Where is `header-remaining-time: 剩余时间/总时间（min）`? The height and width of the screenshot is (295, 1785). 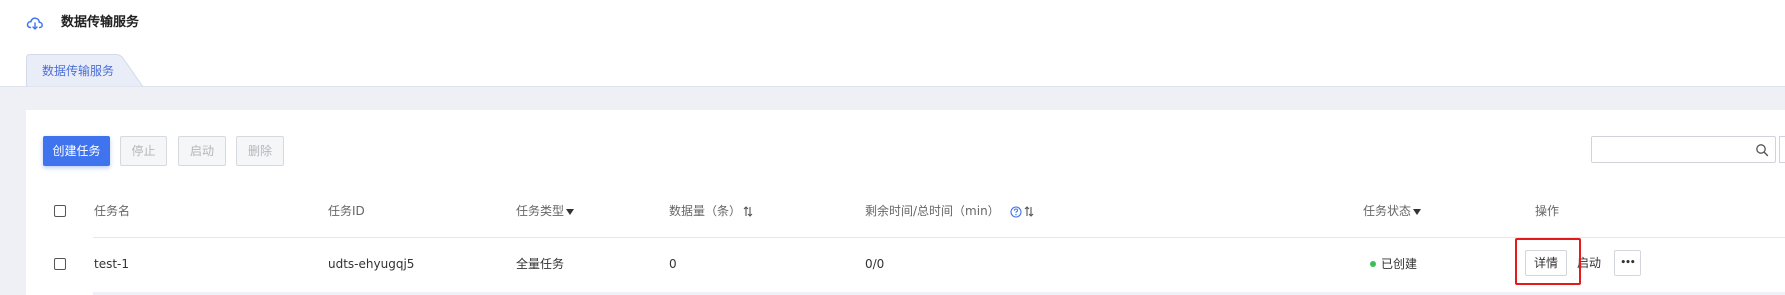
header-remaining-time: 剩余时间/总时间（min） is located at coordinates (949, 211).